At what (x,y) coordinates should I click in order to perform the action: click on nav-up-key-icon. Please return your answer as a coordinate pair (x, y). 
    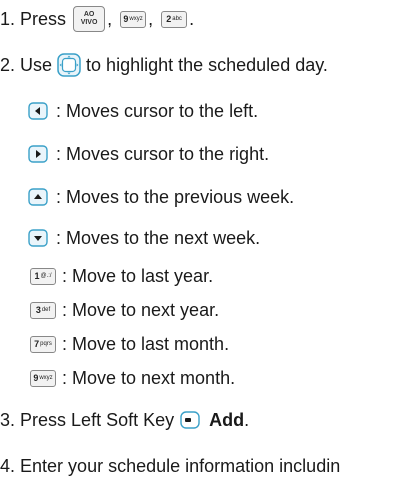
    Looking at the image, I should click on (38, 197).